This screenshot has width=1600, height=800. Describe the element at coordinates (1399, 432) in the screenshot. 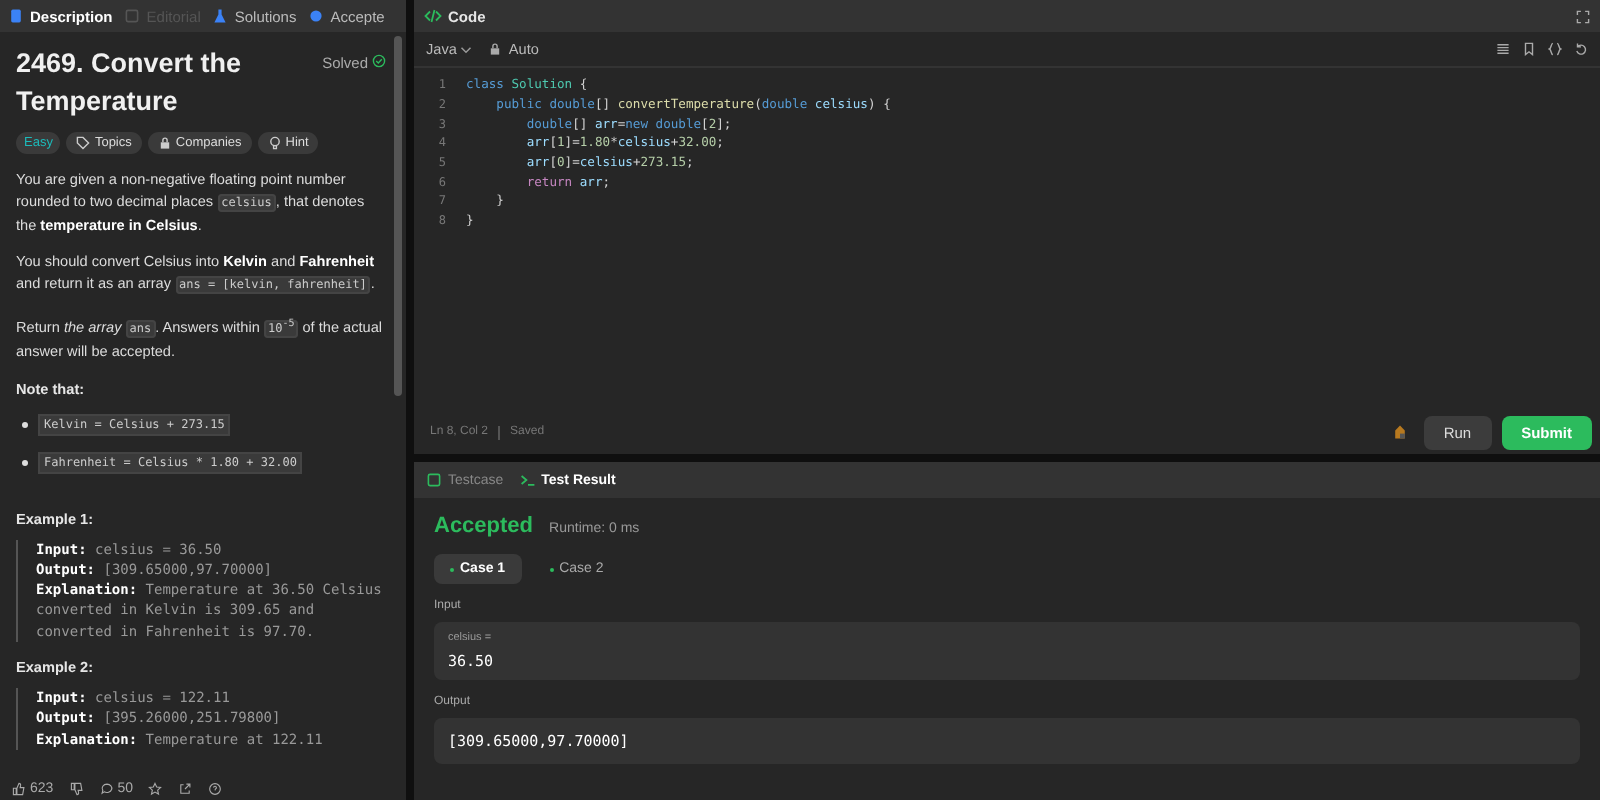

I see `debug-icon` at that location.